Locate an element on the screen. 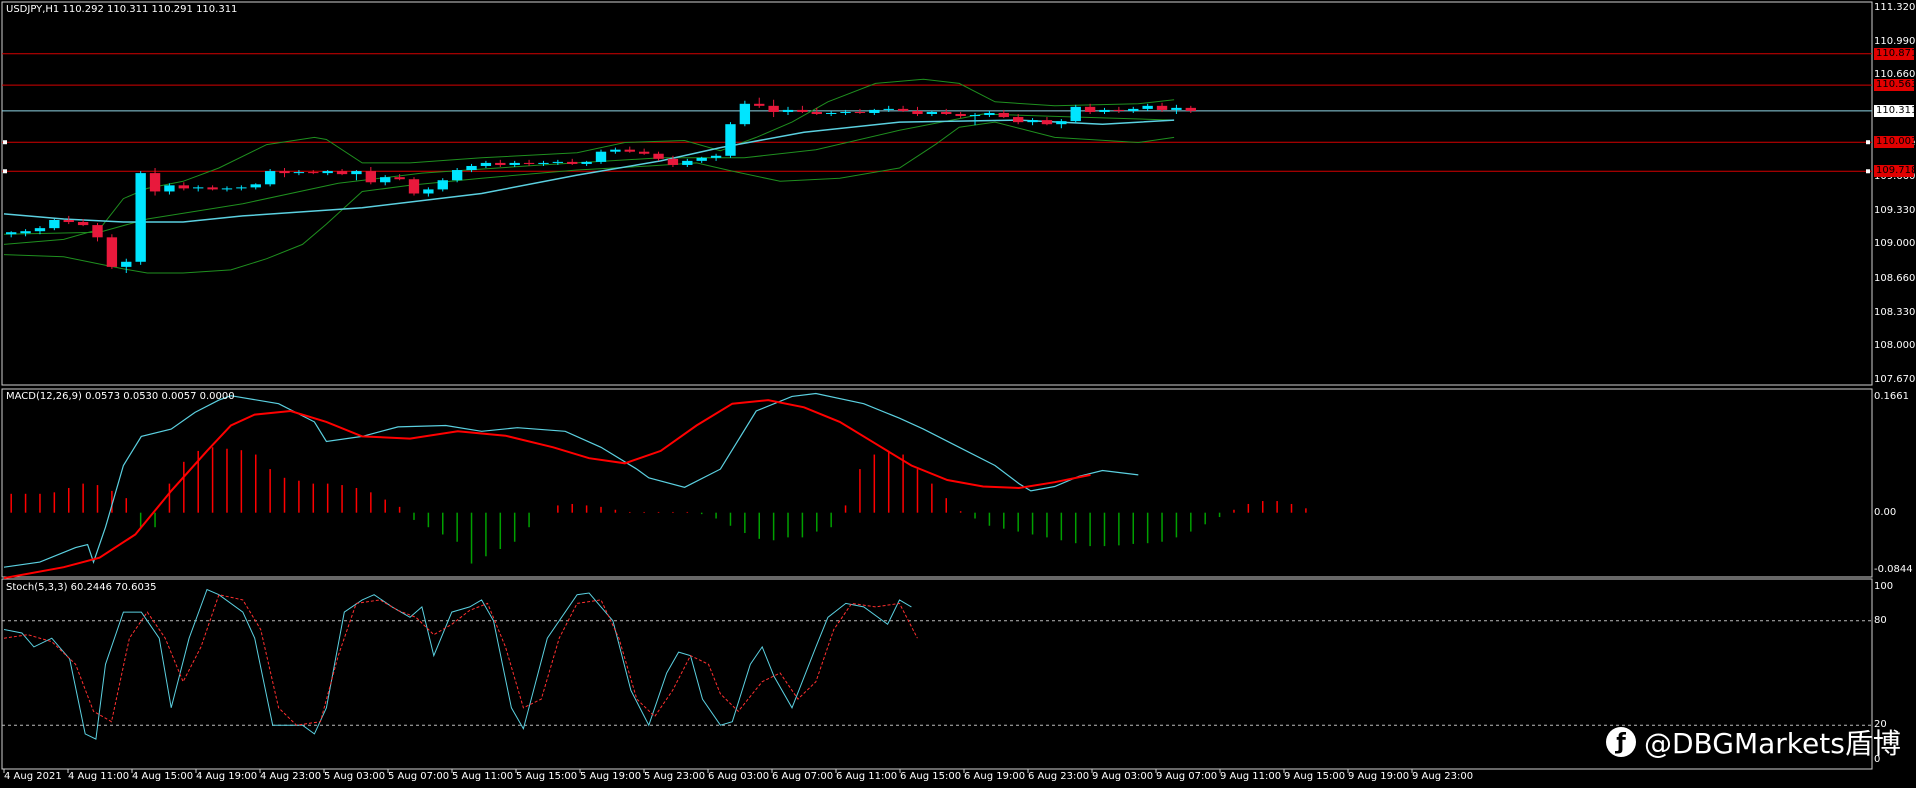 The width and height of the screenshot is (1916, 788). price-axis-label: 110.990 is located at coordinates (1895, 41).